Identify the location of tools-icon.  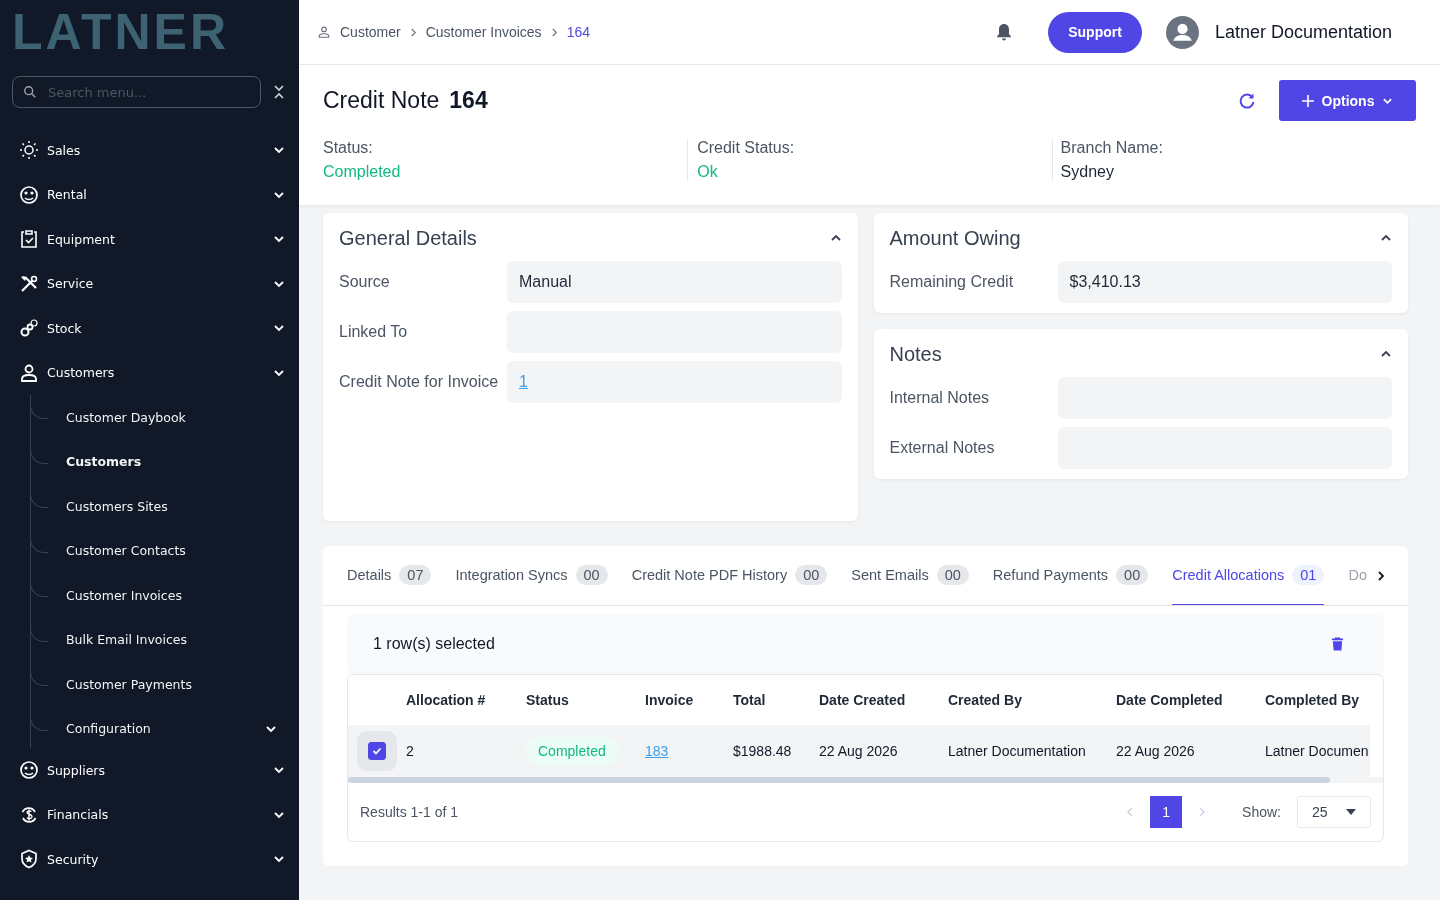
(29, 283).